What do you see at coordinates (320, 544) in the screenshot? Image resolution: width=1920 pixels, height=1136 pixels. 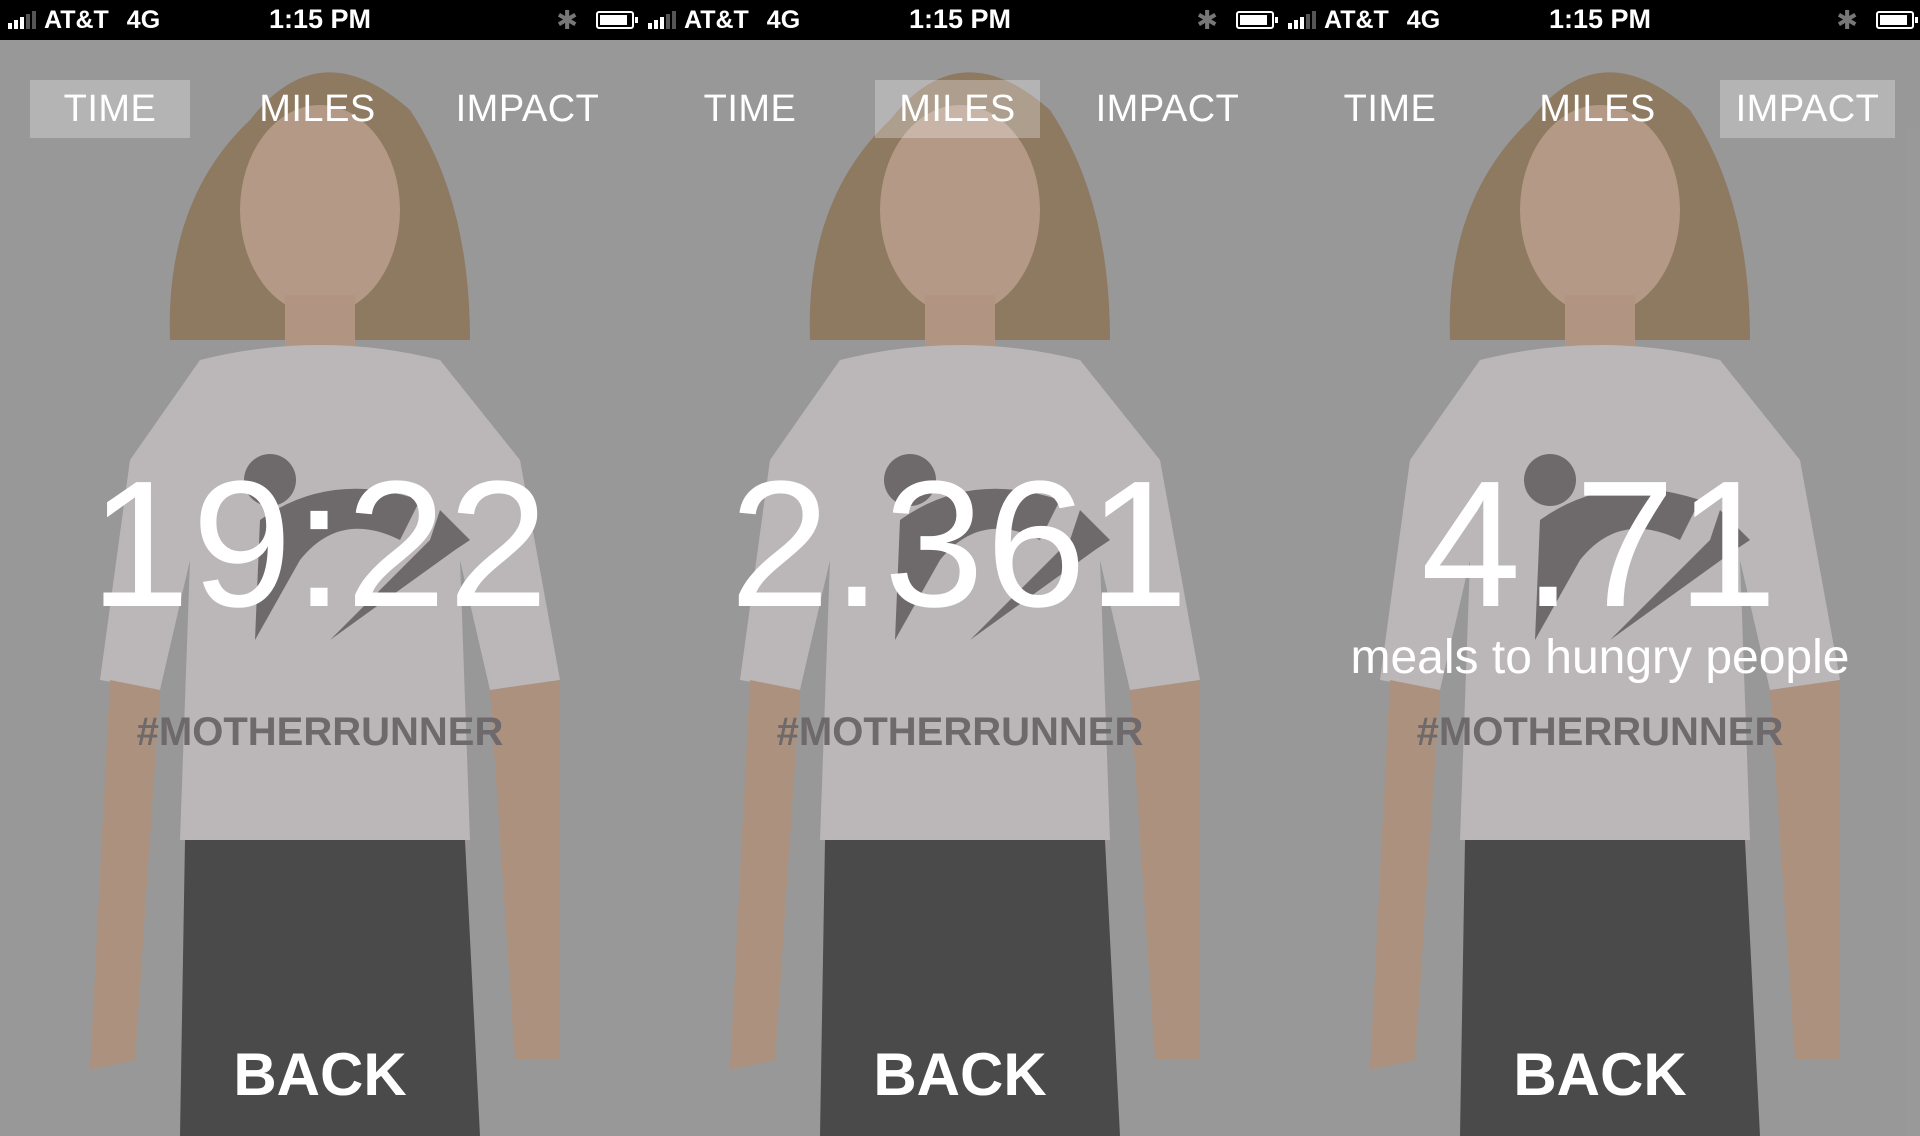 I see `metric-value: 19:22` at bounding box center [320, 544].